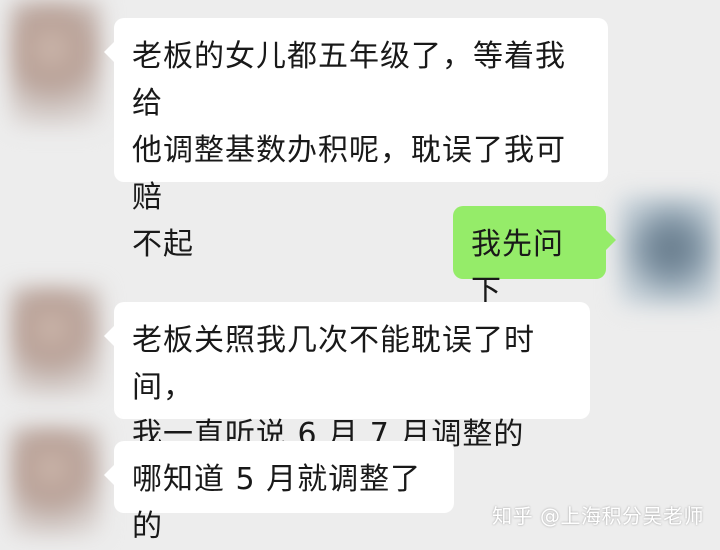  What do you see at coordinates (517, 268) in the screenshot?
I see `message-line: 我先问下` at bounding box center [517, 268].